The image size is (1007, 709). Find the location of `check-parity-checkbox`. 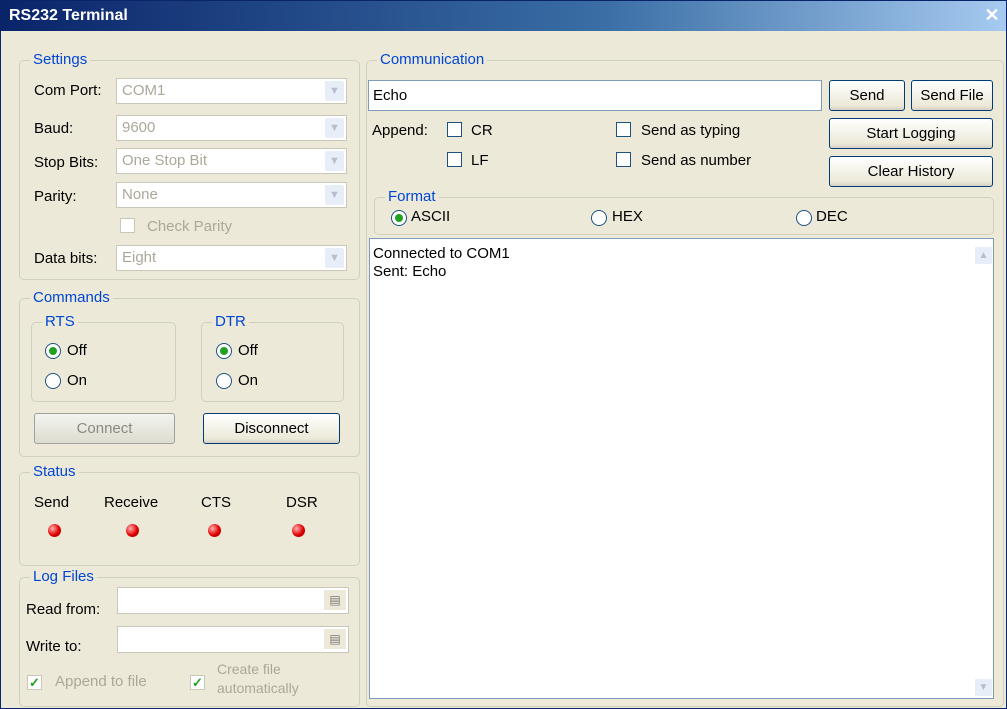

check-parity-checkbox is located at coordinates (127, 225).